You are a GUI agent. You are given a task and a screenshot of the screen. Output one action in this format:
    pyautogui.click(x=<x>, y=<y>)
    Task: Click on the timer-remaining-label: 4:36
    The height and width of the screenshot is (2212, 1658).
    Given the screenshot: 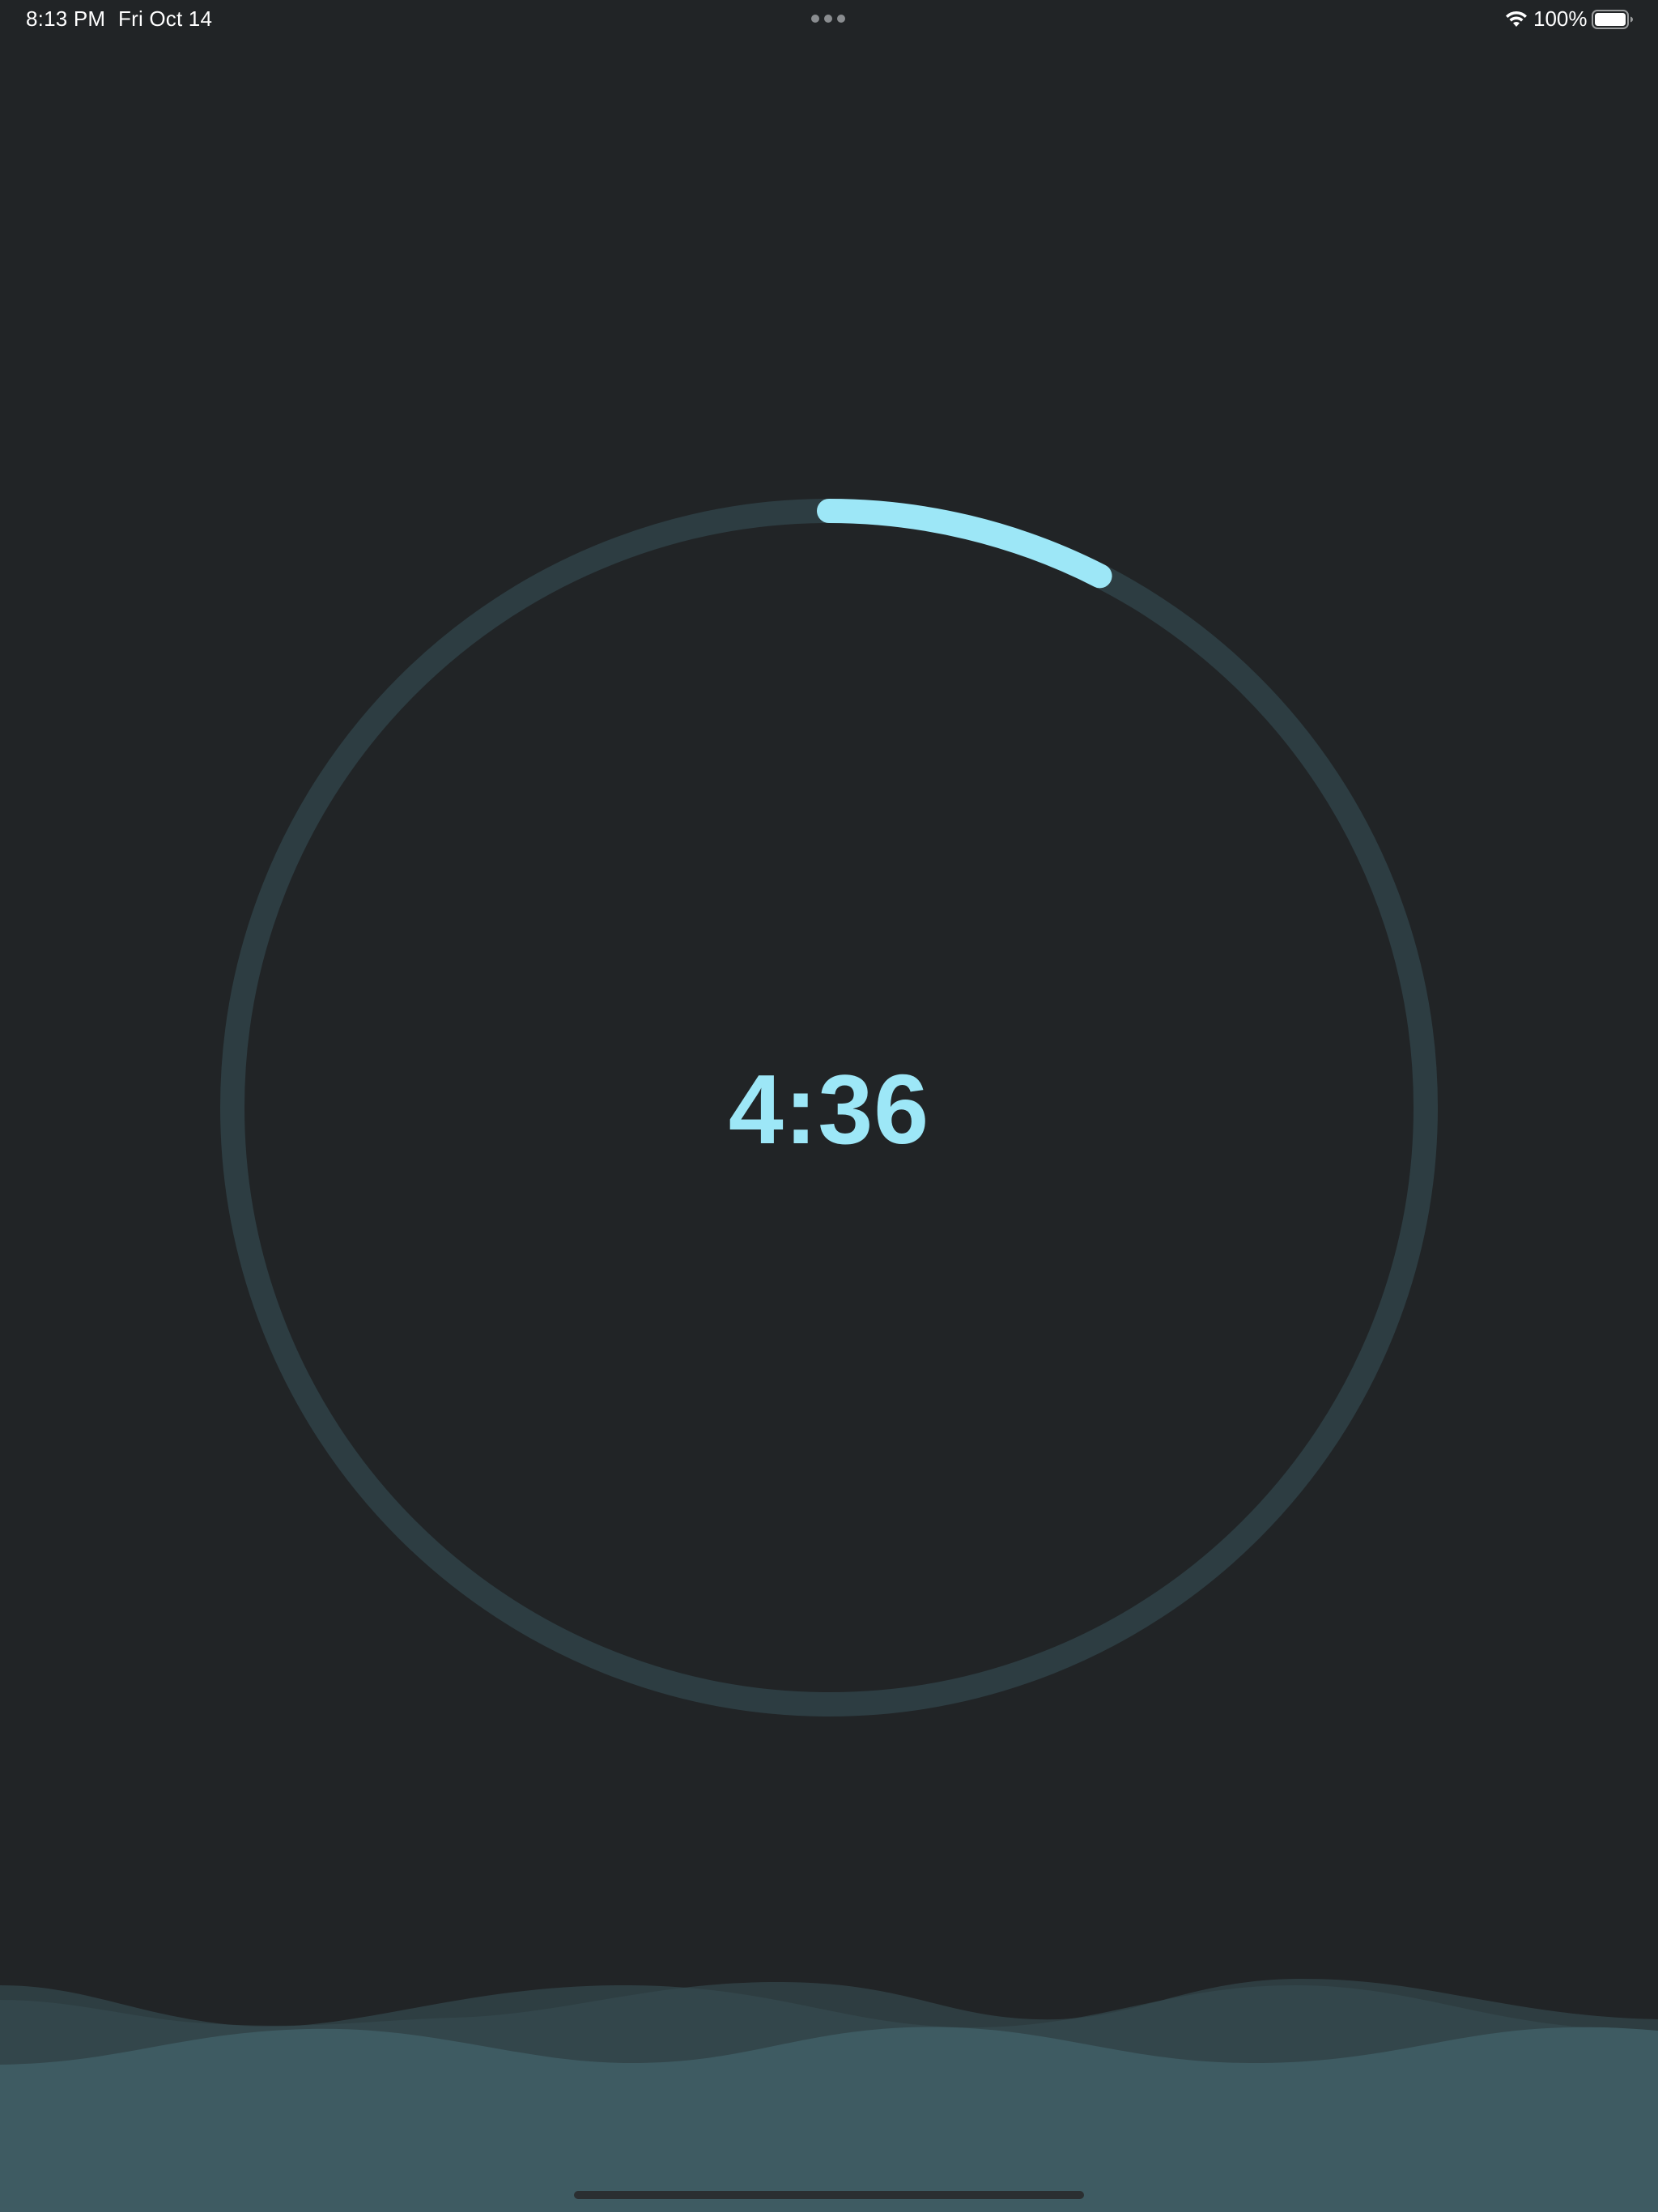 What is the action you would take?
    pyautogui.click(x=829, y=1109)
    